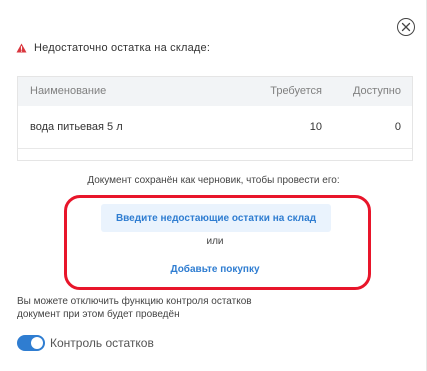  What do you see at coordinates (76, 127) in the screenshot?
I see `cell-name: вода питьевая 5 л` at bounding box center [76, 127].